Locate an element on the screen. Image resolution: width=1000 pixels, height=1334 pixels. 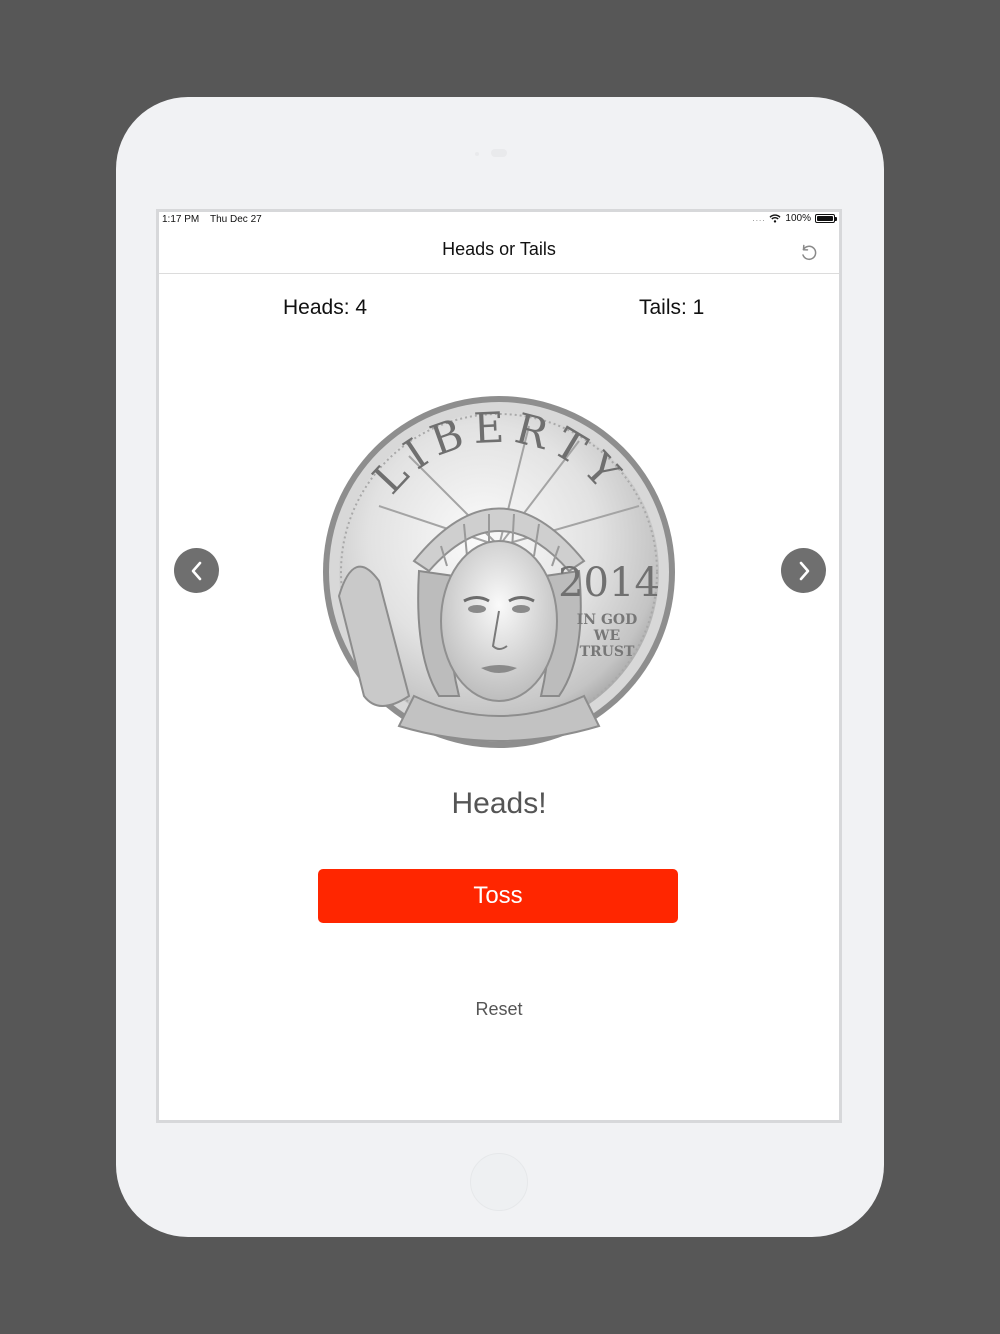
previous-coin-button is located at coordinates (196, 570).